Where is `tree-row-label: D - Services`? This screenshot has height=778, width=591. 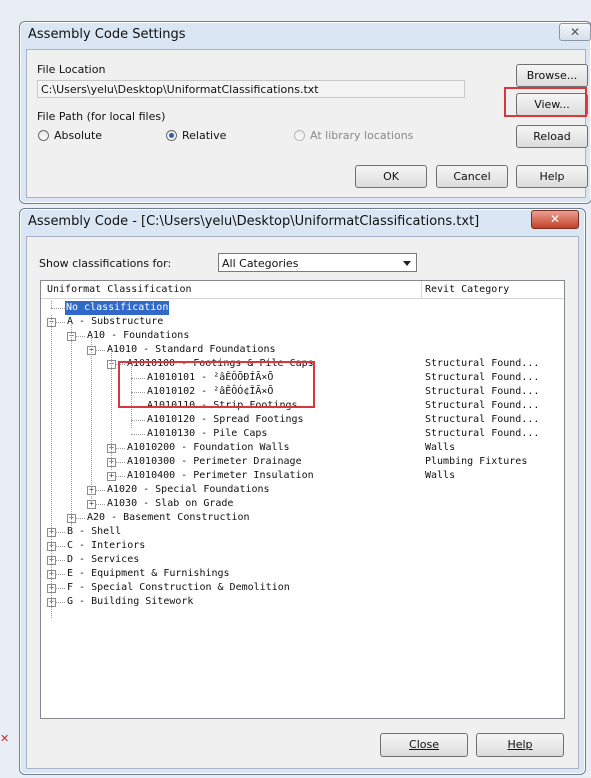
tree-row-label: D - Services is located at coordinates (103, 559).